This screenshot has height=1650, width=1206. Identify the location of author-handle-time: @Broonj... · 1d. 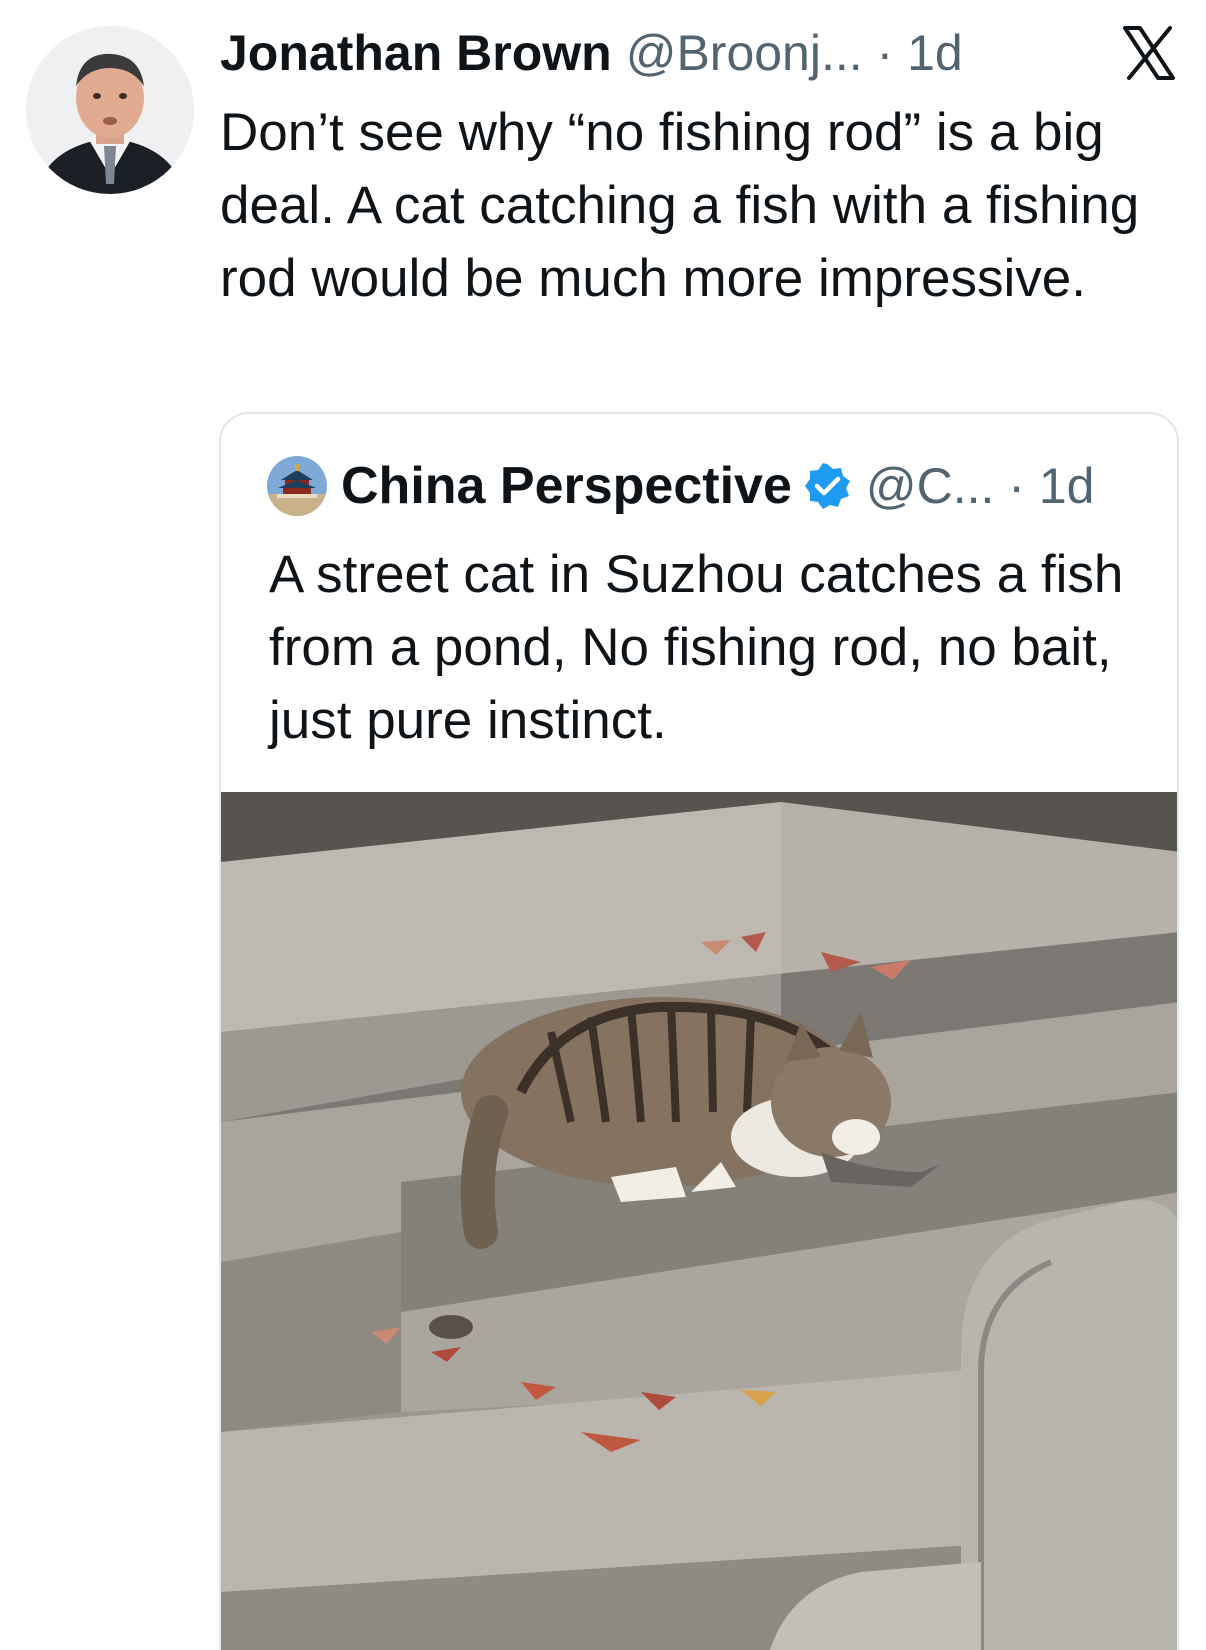
(794, 53).